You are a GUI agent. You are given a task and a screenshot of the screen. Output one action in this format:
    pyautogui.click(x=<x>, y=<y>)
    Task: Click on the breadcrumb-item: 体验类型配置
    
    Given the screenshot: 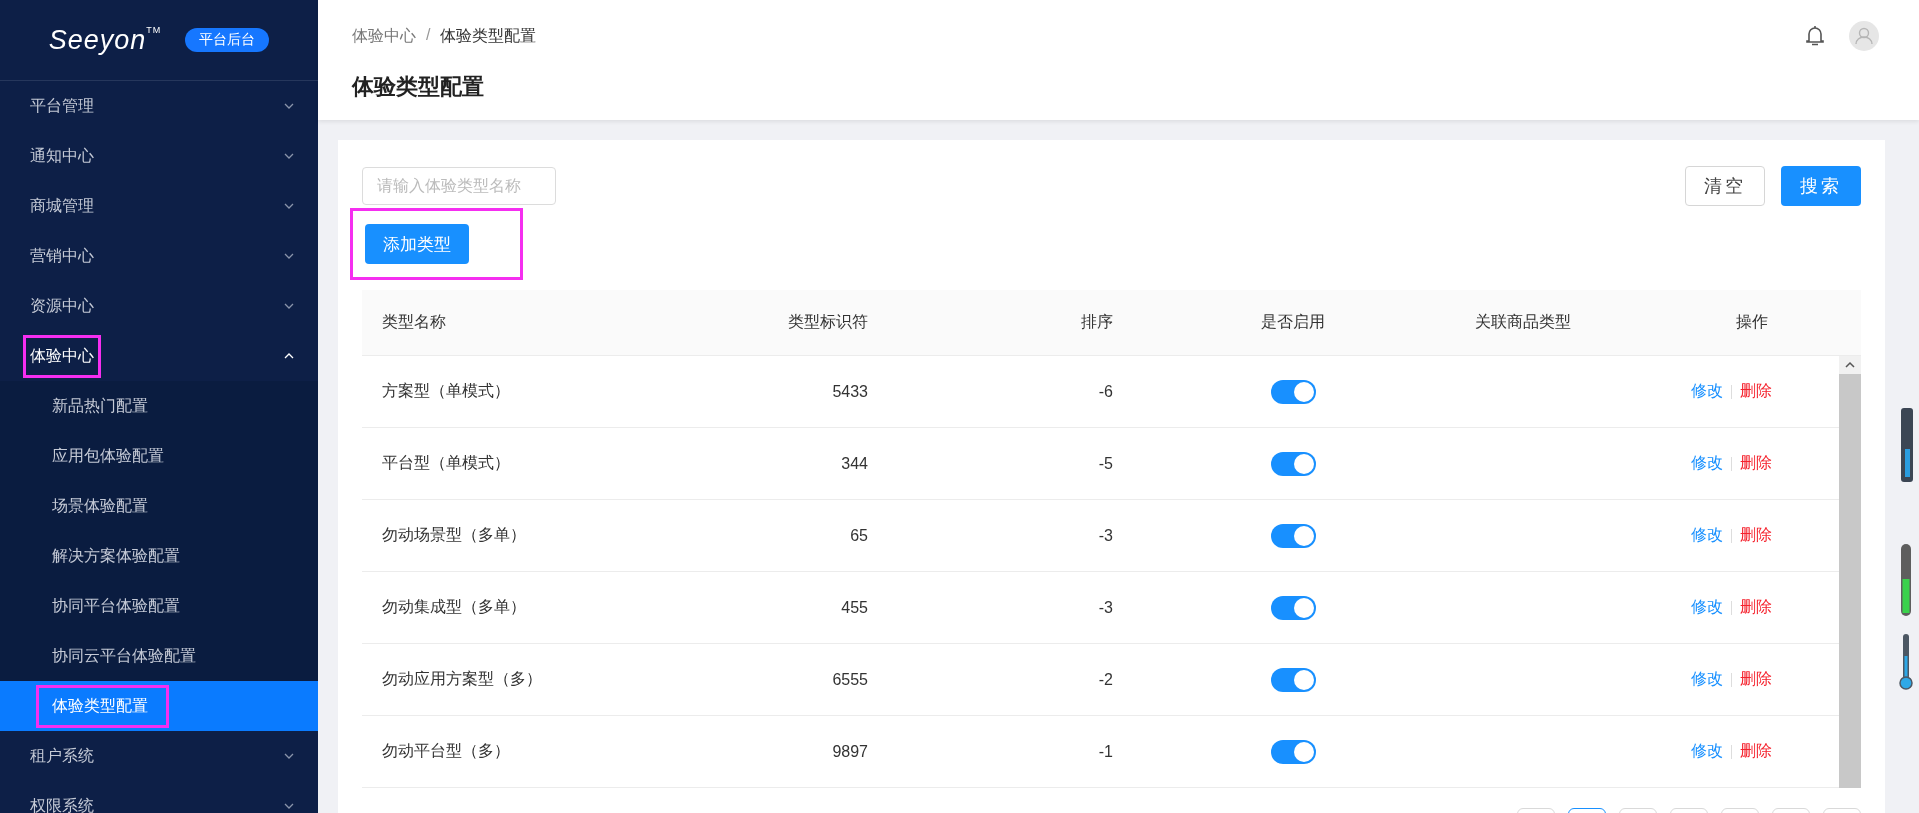 What is the action you would take?
    pyautogui.click(x=488, y=35)
    